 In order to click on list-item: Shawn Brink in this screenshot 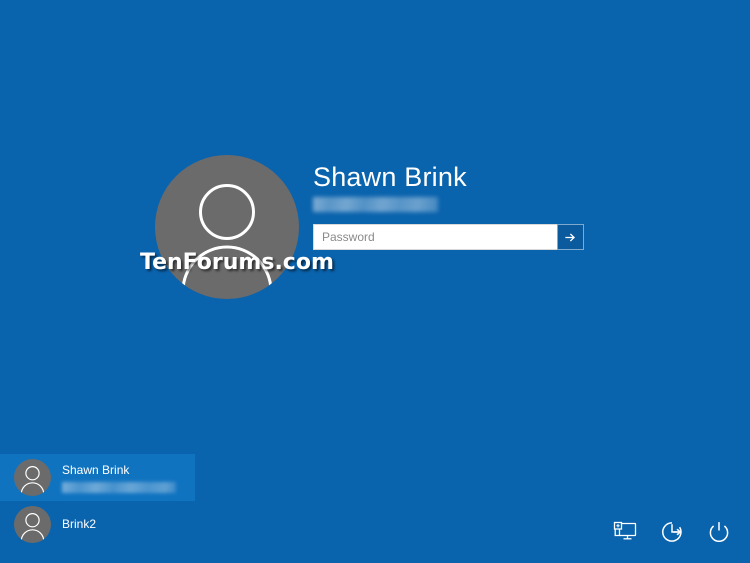, I will do `click(97, 477)`.